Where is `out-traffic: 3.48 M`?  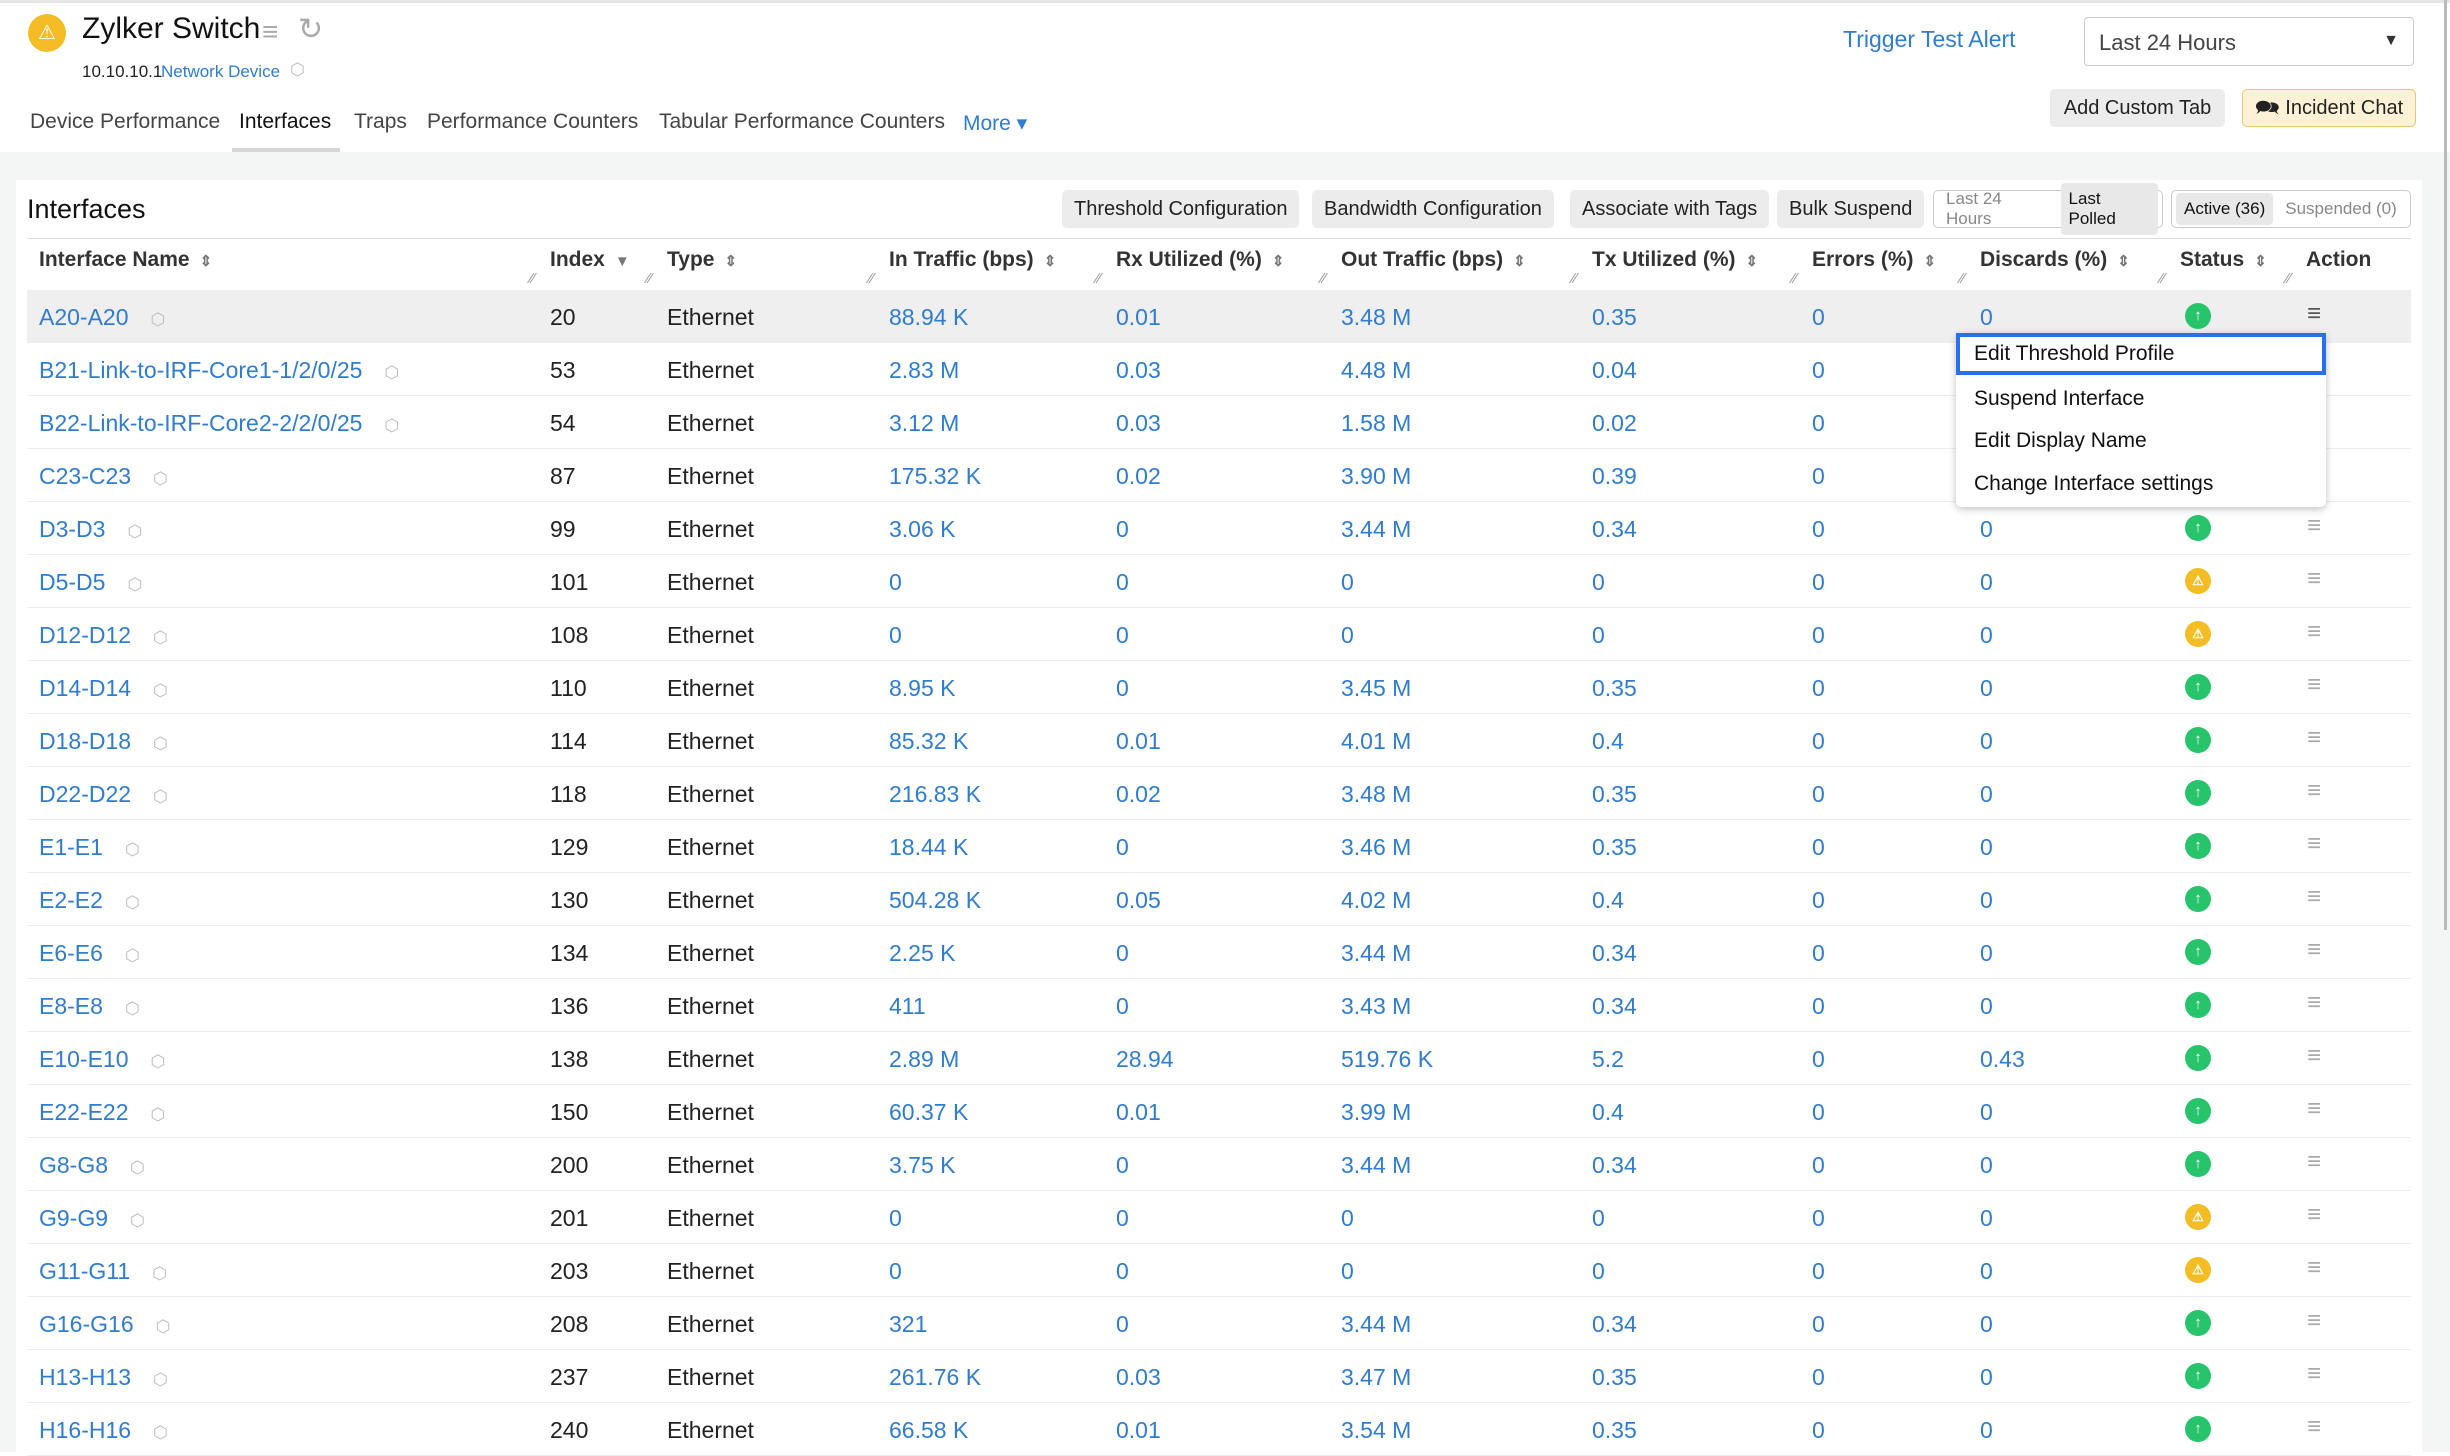 out-traffic: 3.48 M is located at coordinates (1376, 794).